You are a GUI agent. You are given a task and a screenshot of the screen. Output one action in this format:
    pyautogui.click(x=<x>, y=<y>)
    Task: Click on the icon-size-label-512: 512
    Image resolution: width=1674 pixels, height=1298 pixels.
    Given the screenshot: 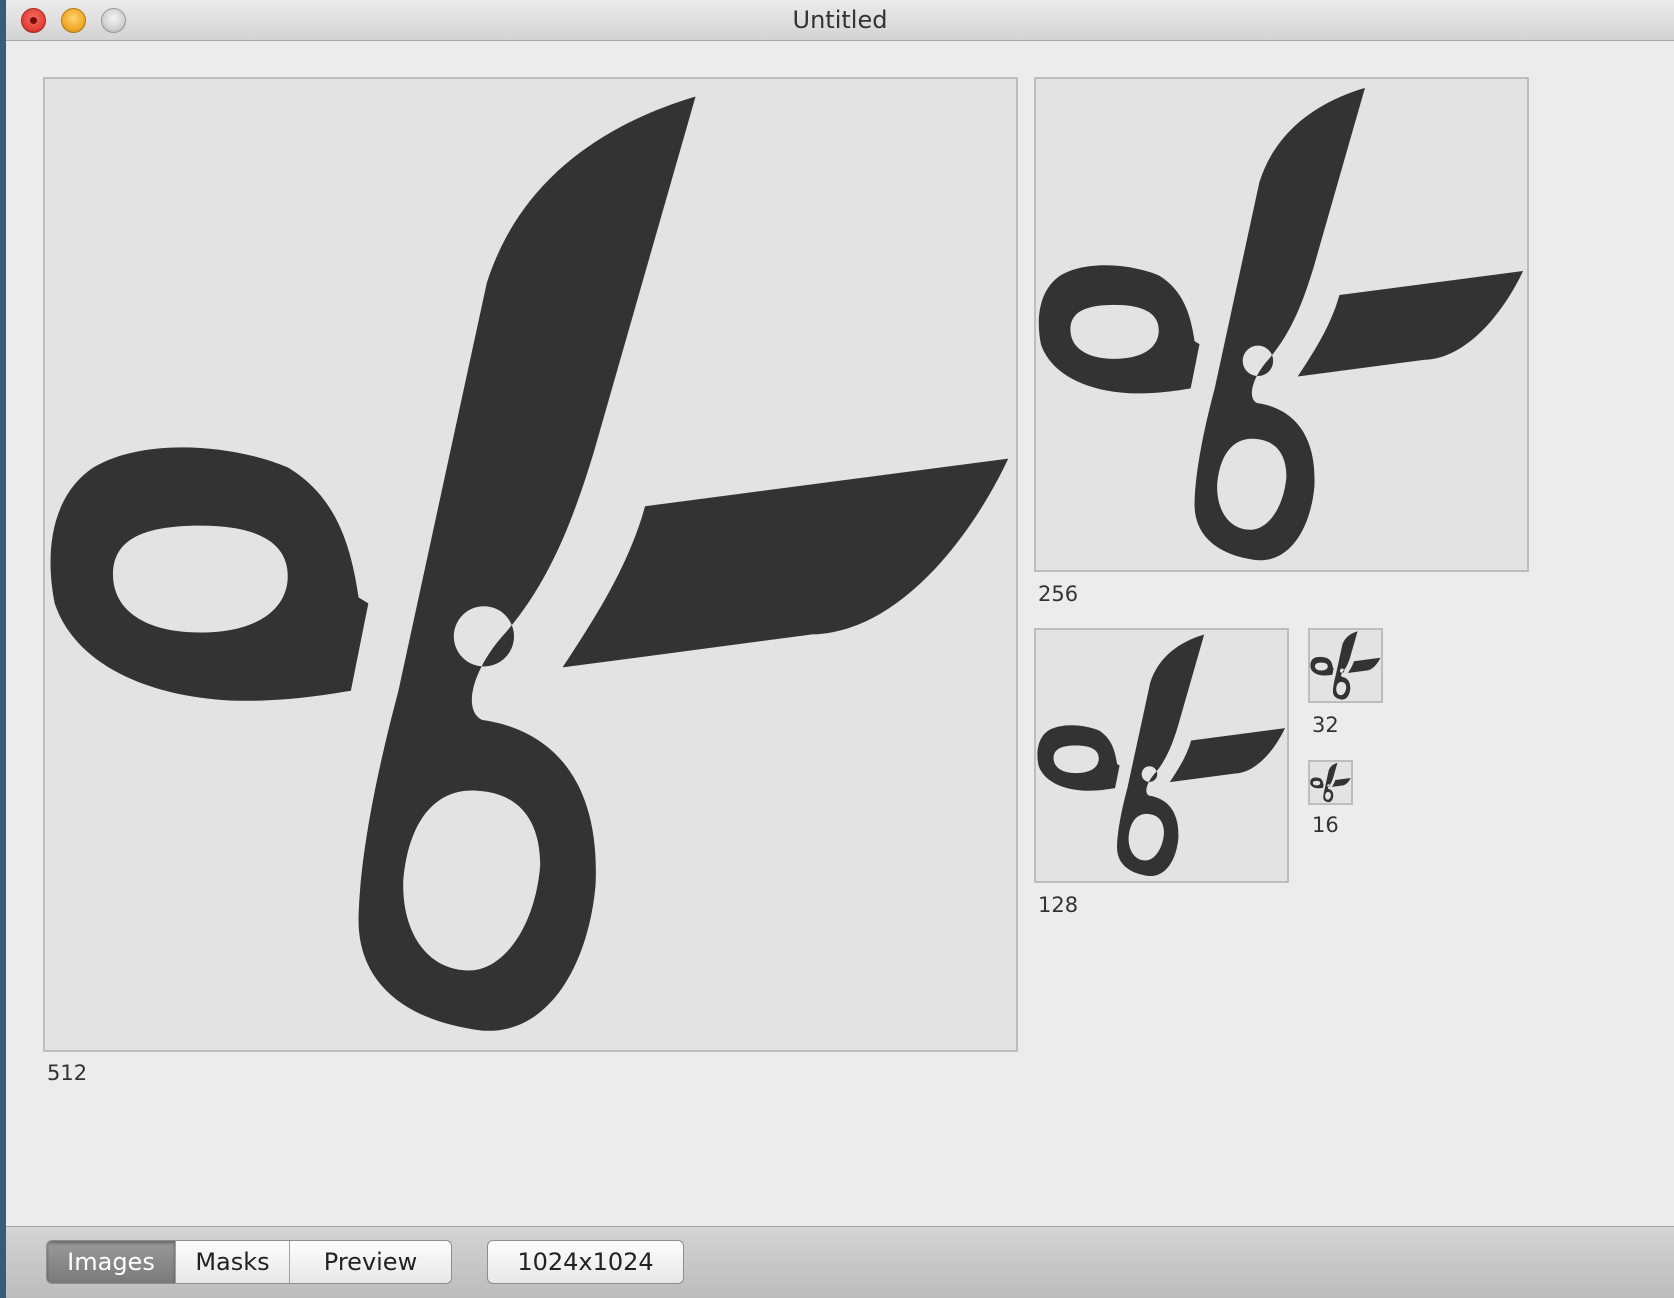 What is the action you would take?
    pyautogui.click(x=67, y=1073)
    